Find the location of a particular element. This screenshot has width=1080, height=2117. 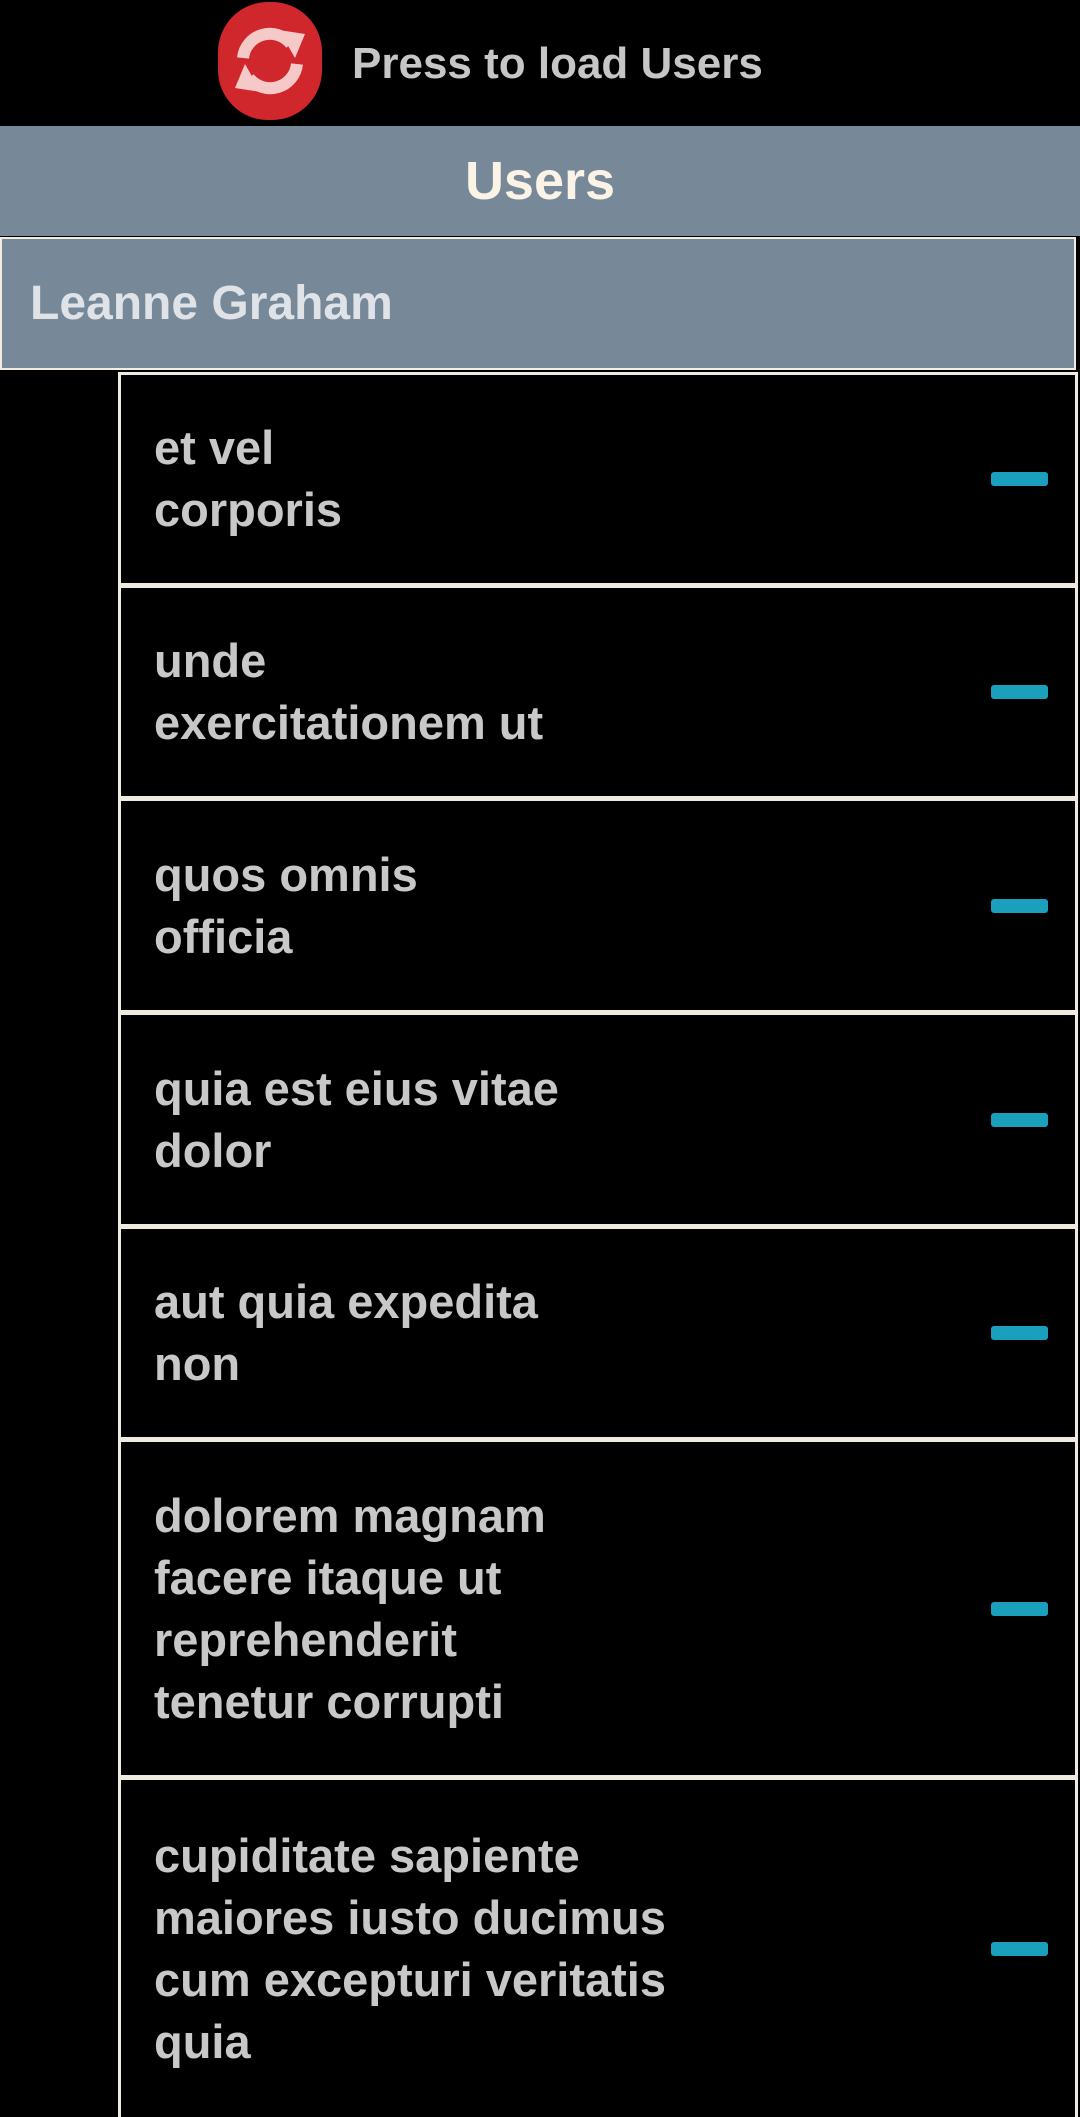

post-title: aut quia expedita non is located at coordinates (346, 1332).